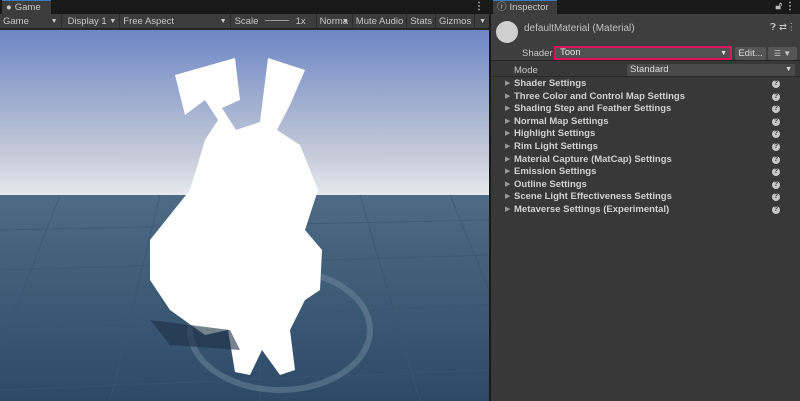 This screenshot has height=401, width=800. I want to click on section-foldout: ▶ Material Capture (MatCap) Settings?, so click(645, 160).